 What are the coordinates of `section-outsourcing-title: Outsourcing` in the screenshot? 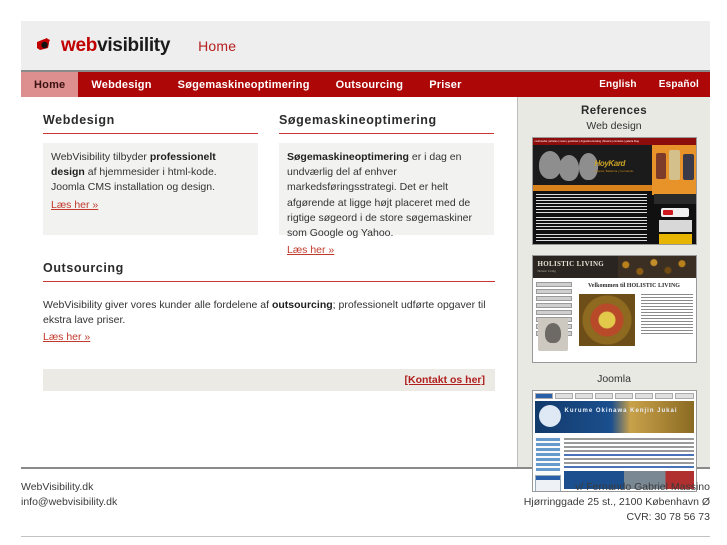 It's located at (269, 271).